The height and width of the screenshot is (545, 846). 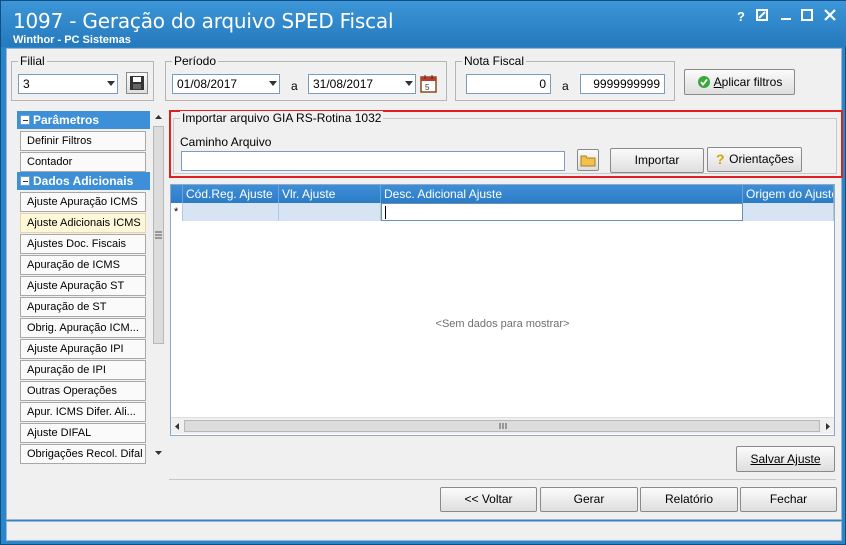 I want to click on new-row-vlr-cell, so click(x=330, y=212).